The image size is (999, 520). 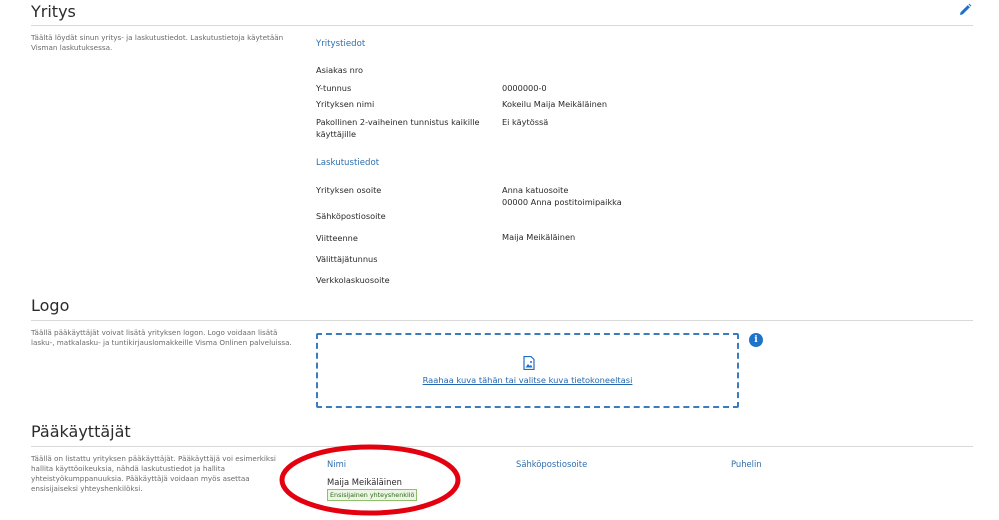 I want to click on admin-row-name: Maija Meikäläinen, so click(x=364, y=482).